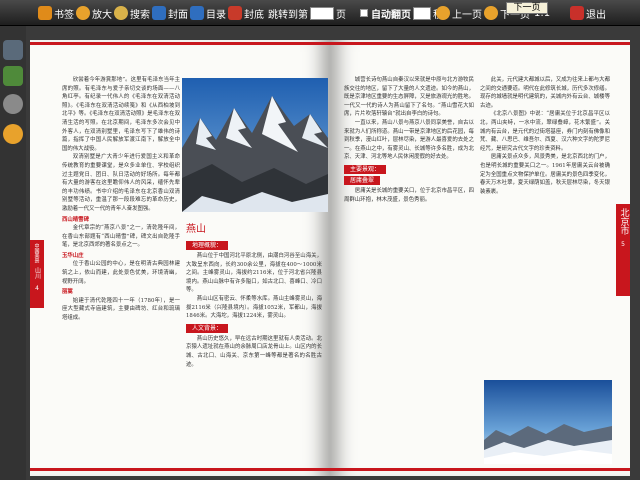 This screenshot has height=480, width=640. What do you see at coordinates (391, 15) in the screenshot?
I see `autoflip-label: 自动翻页` at bounding box center [391, 15].